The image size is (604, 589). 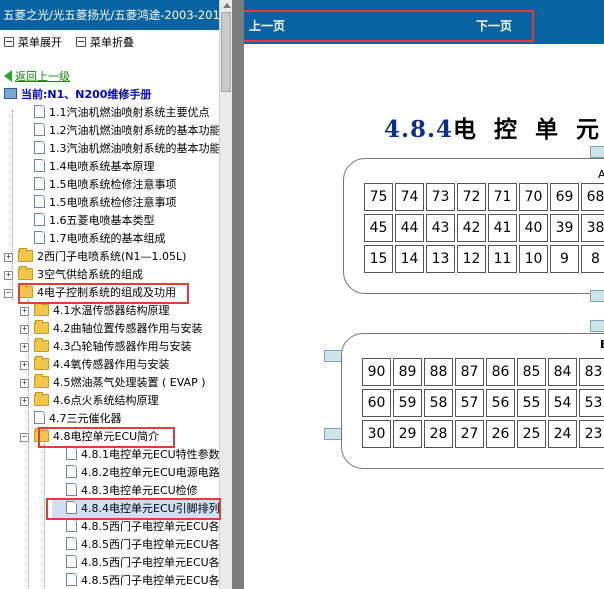 What do you see at coordinates (113, 383) in the screenshot?
I see `tree-item: +4.5燃油蒸气处理装置 ( EVAP )` at bounding box center [113, 383].